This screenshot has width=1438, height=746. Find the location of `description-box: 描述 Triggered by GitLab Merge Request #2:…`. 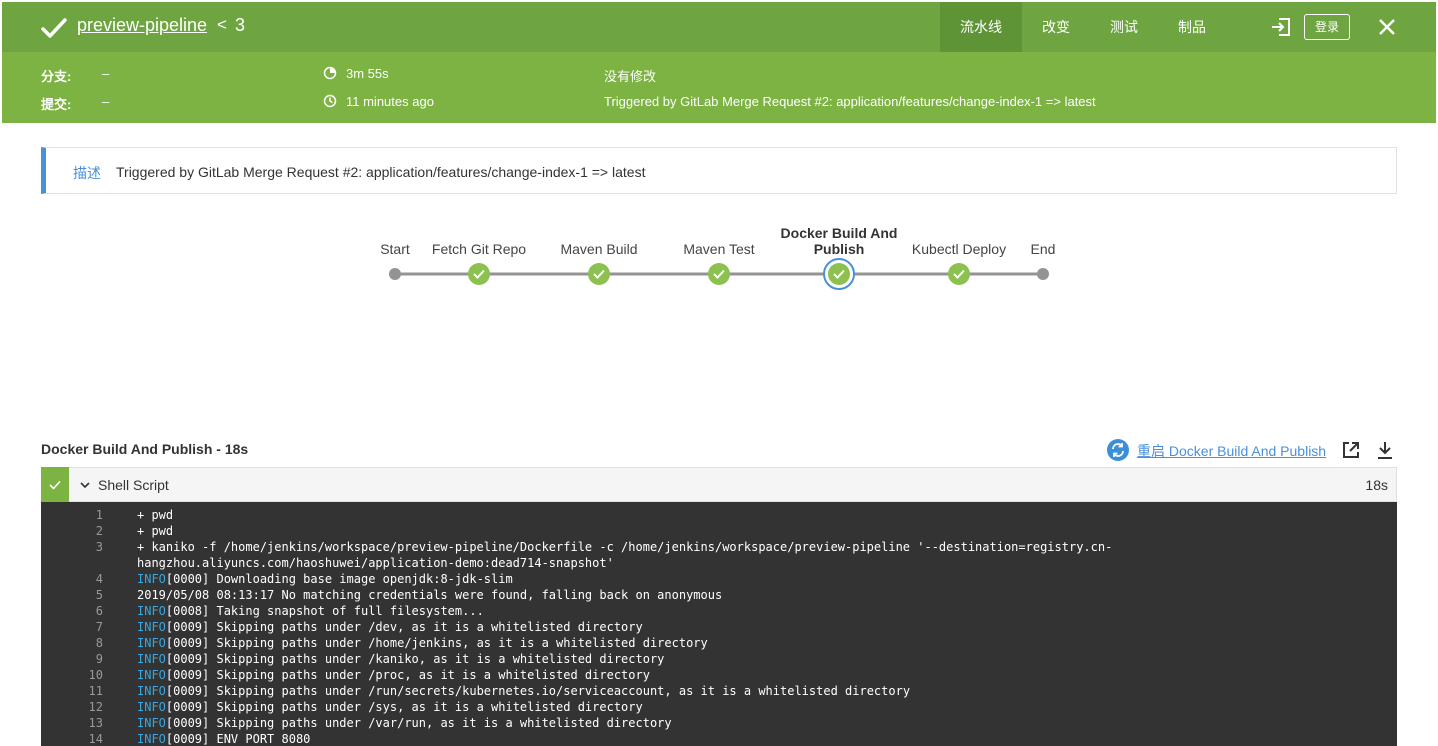

description-box: 描述 Triggered by GitLab Merge Request #2:… is located at coordinates (719, 170).